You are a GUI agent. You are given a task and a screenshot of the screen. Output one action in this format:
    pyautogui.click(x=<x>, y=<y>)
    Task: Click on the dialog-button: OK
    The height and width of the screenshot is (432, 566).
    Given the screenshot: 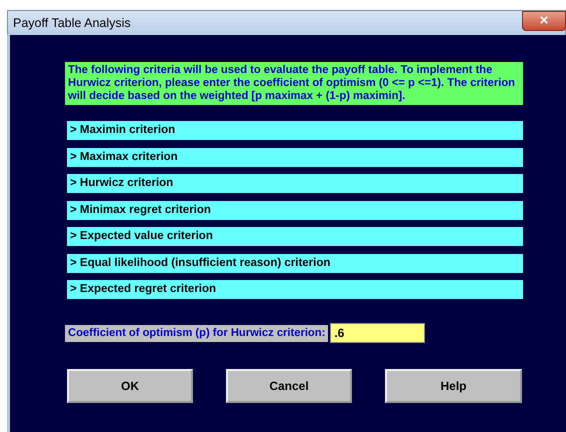 What is the action you would take?
    pyautogui.click(x=130, y=386)
    